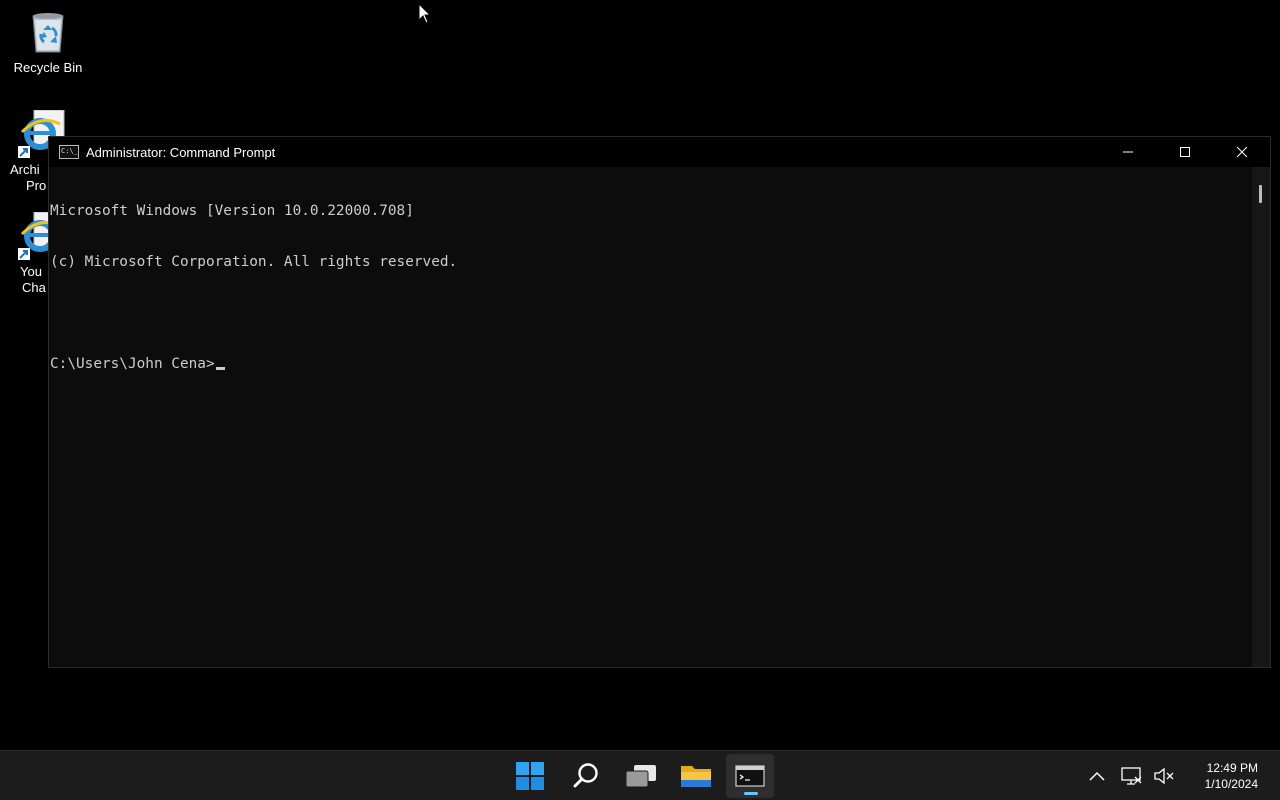  I want to click on clock-date: 1/10/2024, so click(1231, 784).